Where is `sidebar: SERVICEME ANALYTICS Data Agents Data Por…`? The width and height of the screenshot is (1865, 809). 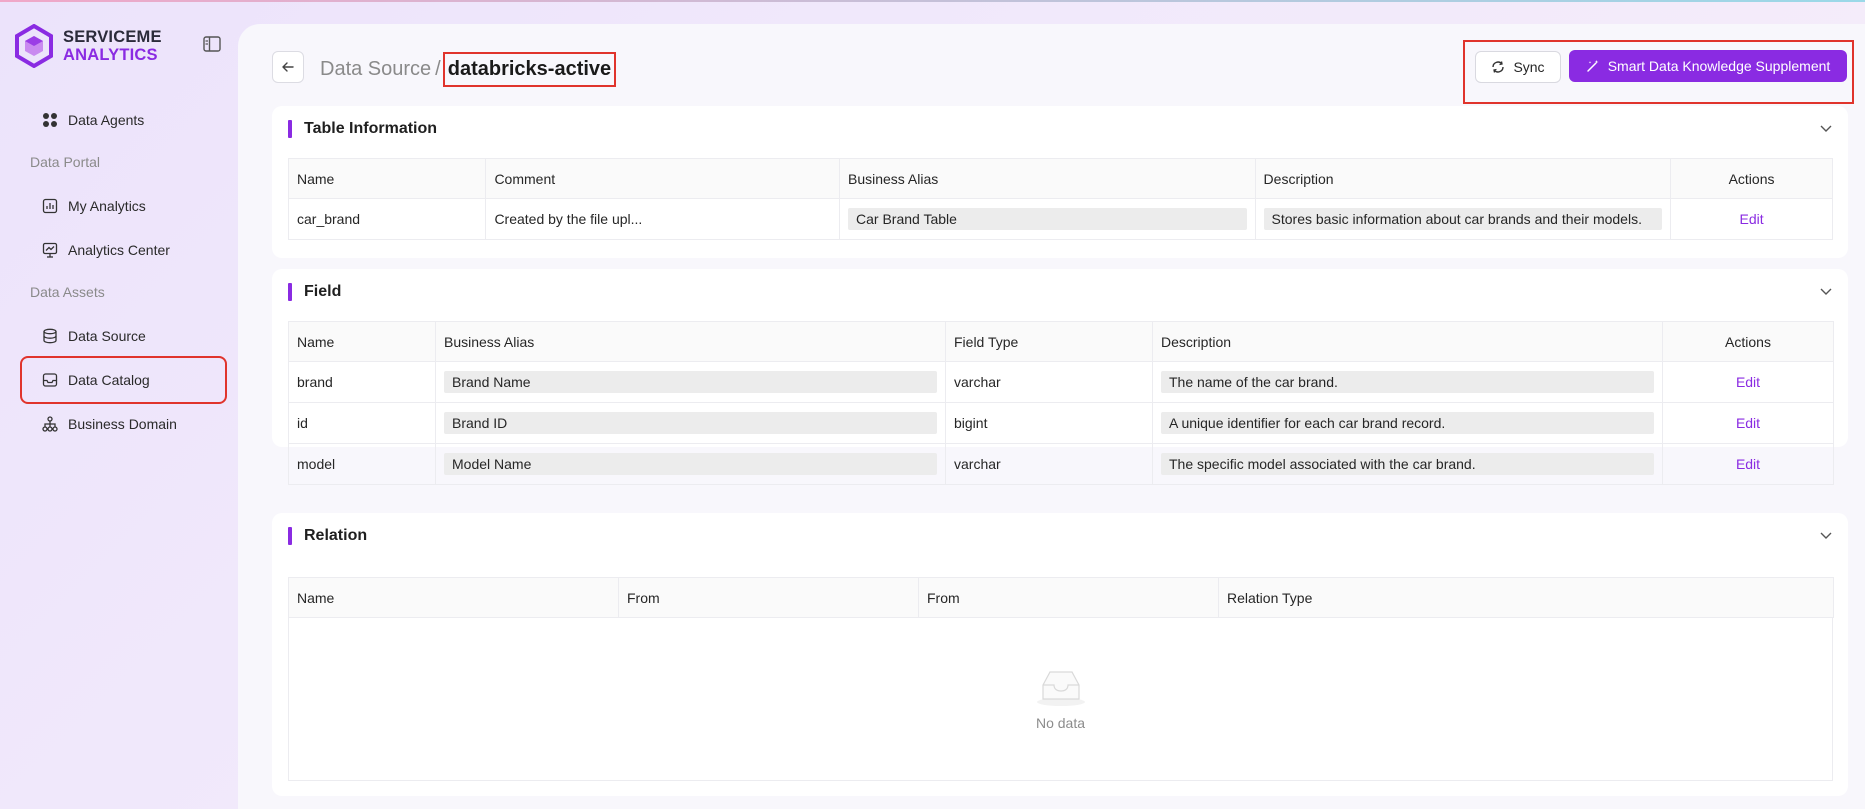 sidebar: SERVICEME ANALYTICS Data Agents Data Por… is located at coordinates (119, 404).